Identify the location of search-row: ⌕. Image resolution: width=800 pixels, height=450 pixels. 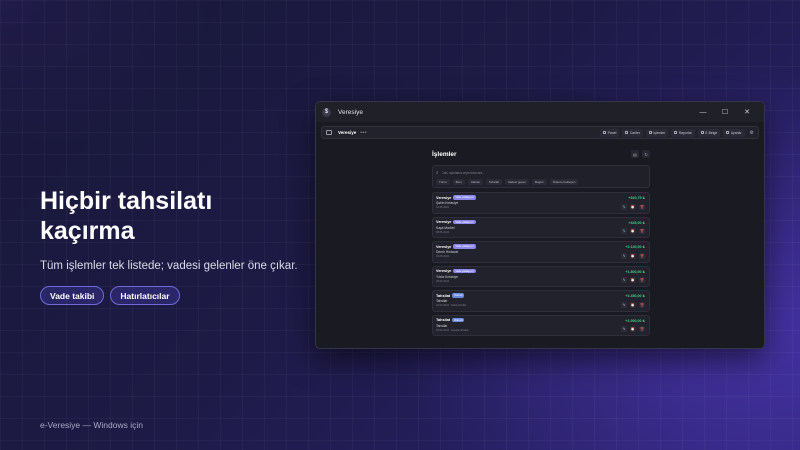
(541, 172).